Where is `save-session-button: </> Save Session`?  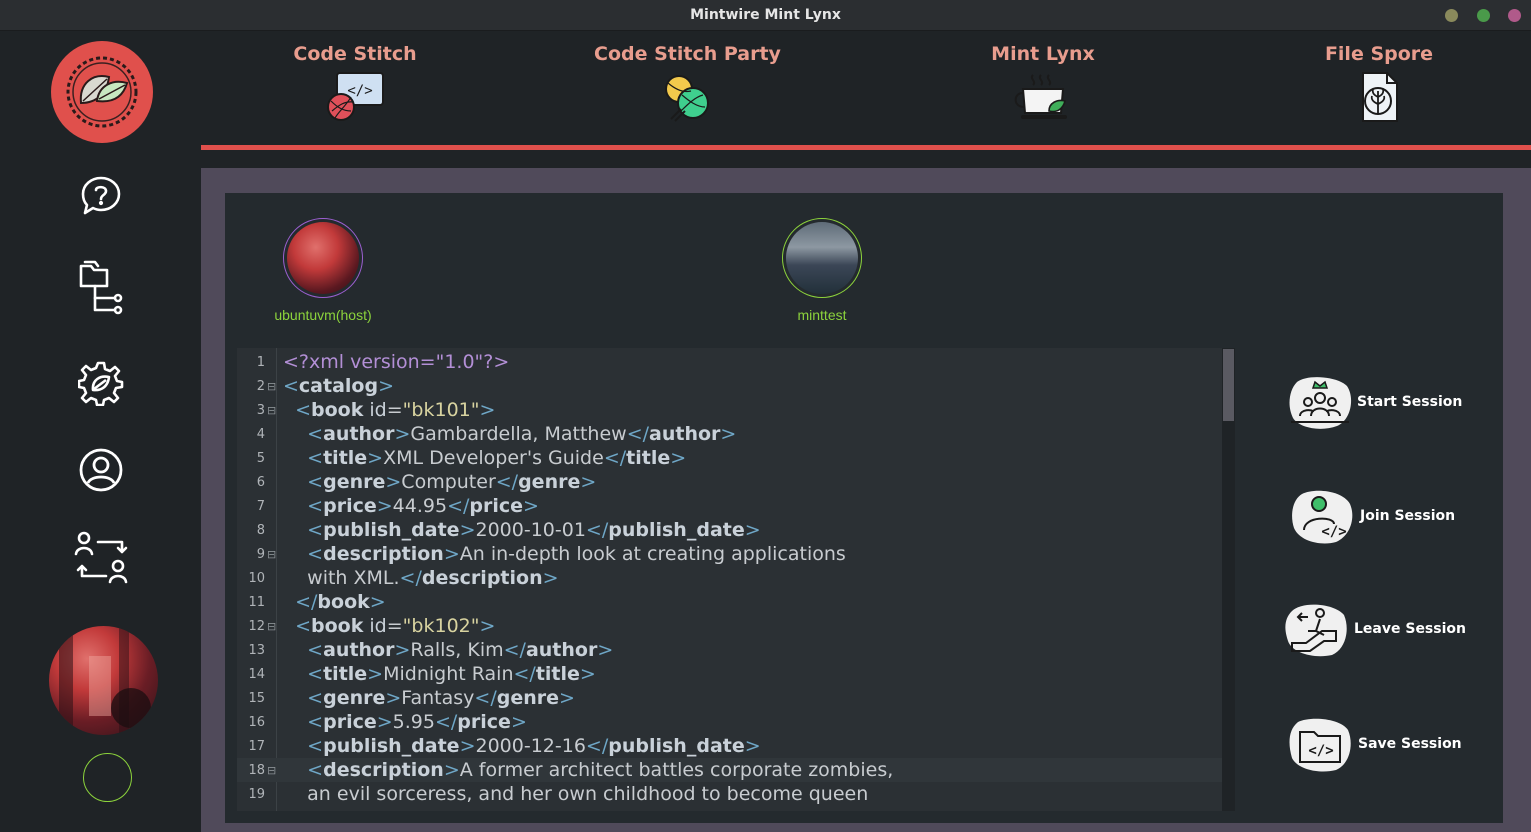 save-session-button: </> Save Session is located at coordinates (1375, 744).